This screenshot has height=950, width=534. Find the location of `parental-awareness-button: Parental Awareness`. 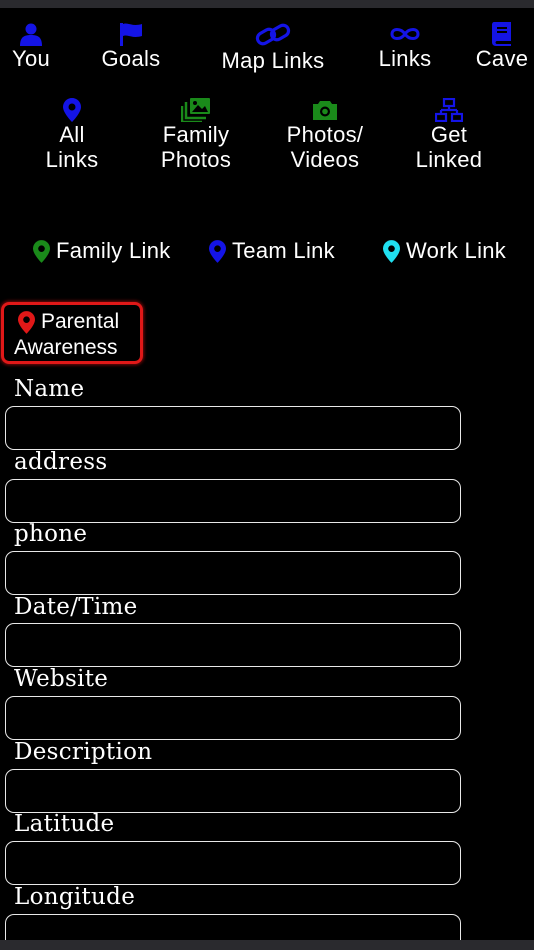

parental-awareness-button: Parental Awareness is located at coordinates (72, 333).